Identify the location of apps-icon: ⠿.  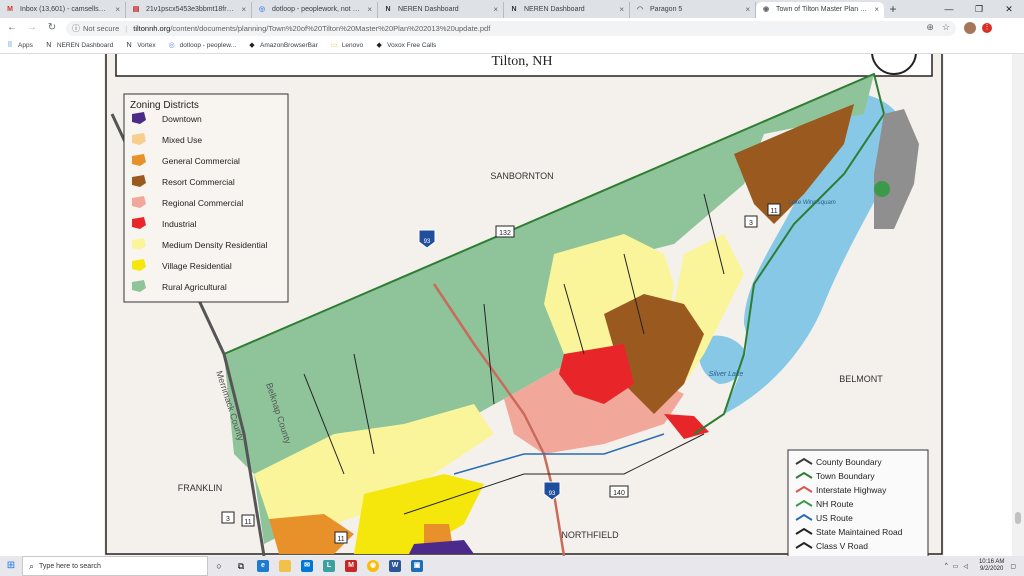
(10, 45).